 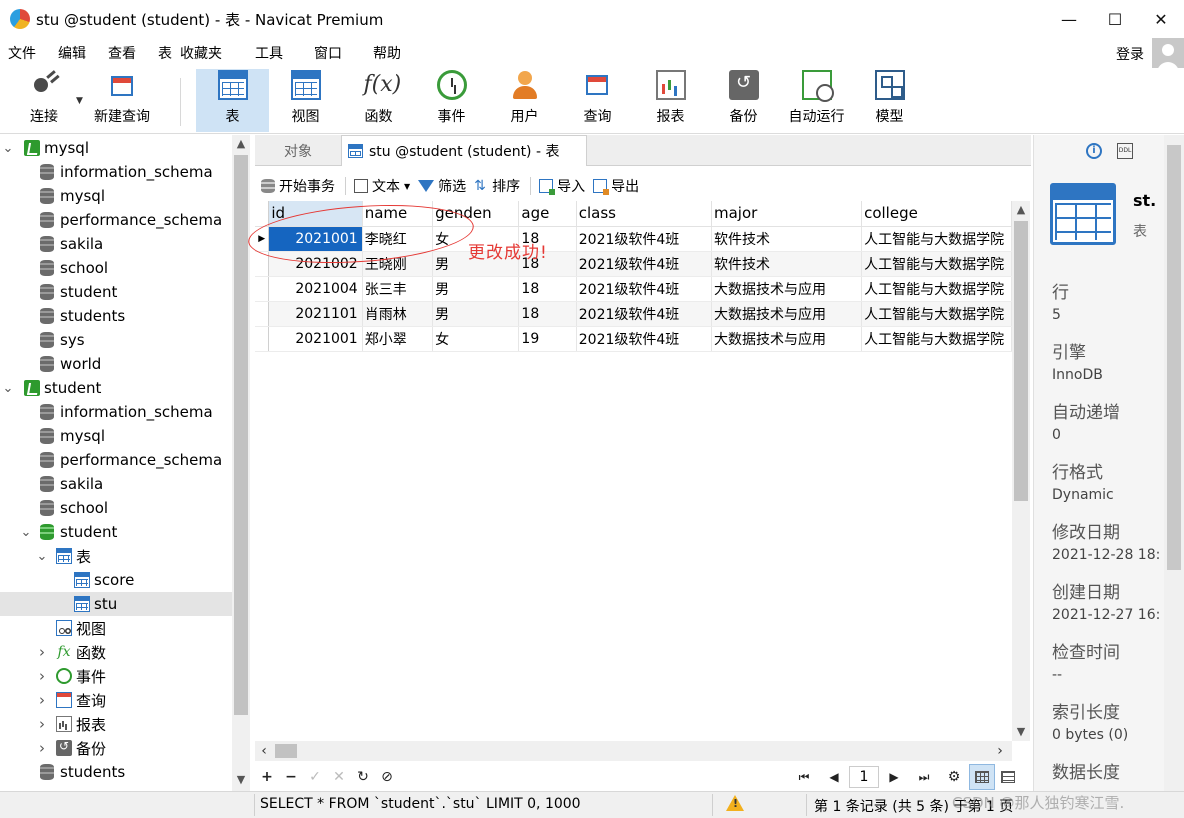 What do you see at coordinates (116, 652) in the screenshot?
I see `nav-item--: › fx 函数` at bounding box center [116, 652].